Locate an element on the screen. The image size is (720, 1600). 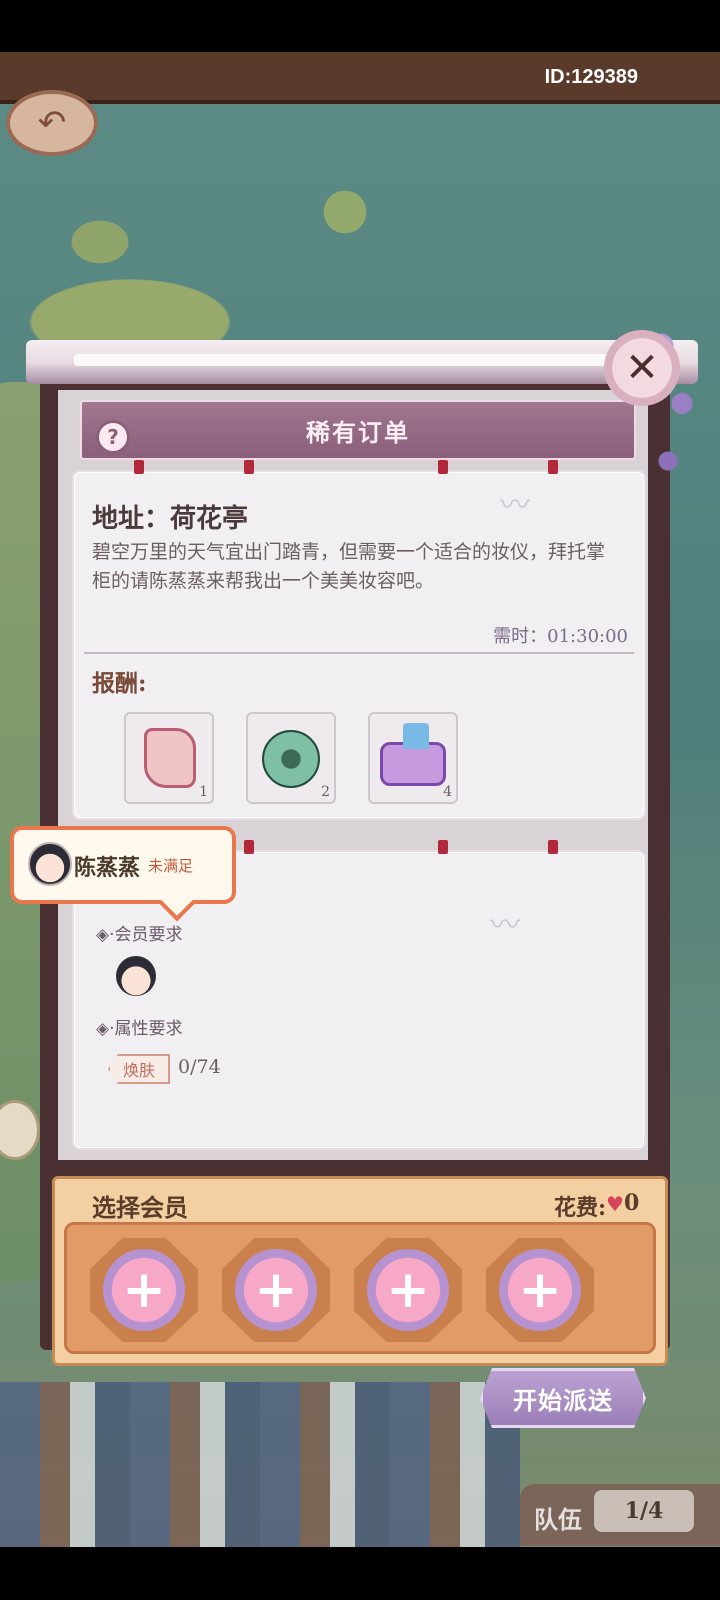
order-address: 地址：荷花亭 is located at coordinates (170, 519).